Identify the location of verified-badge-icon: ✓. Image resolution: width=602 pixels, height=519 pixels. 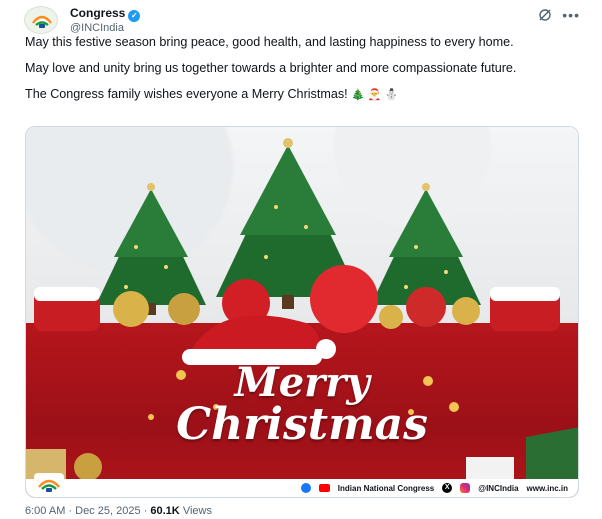
(134, 16).